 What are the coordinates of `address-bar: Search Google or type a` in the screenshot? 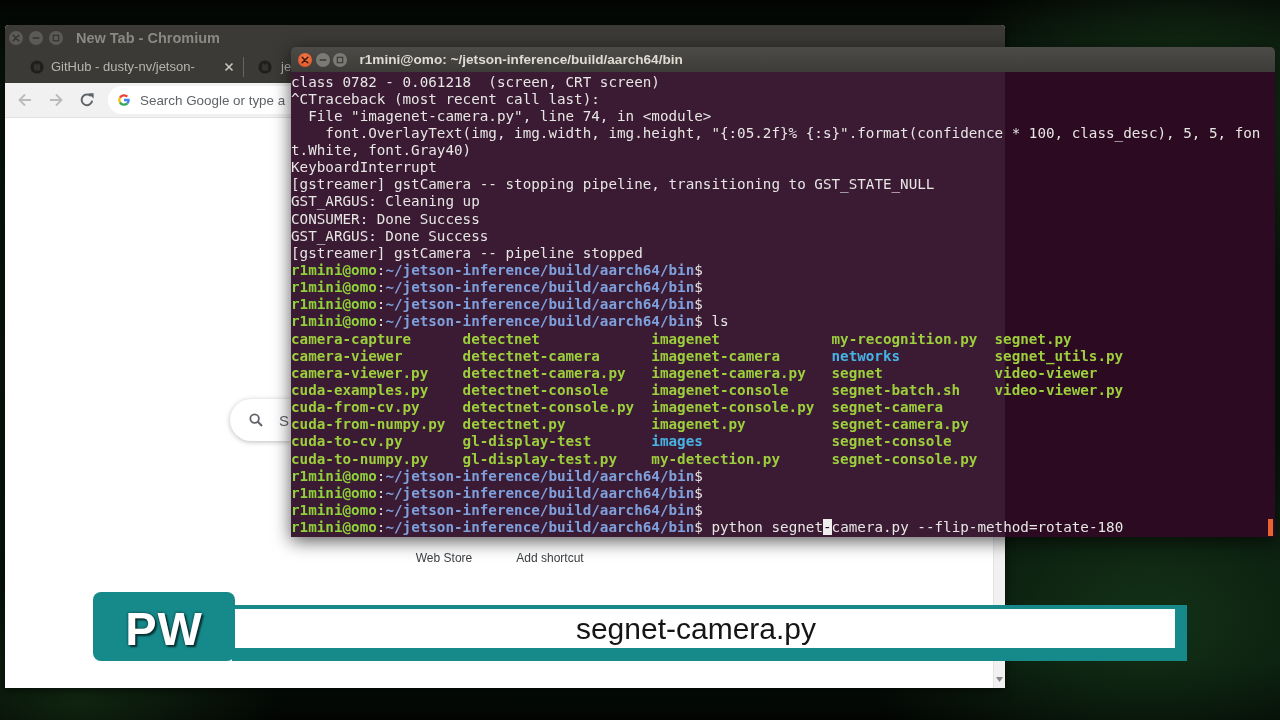 It's located at (199, 100).